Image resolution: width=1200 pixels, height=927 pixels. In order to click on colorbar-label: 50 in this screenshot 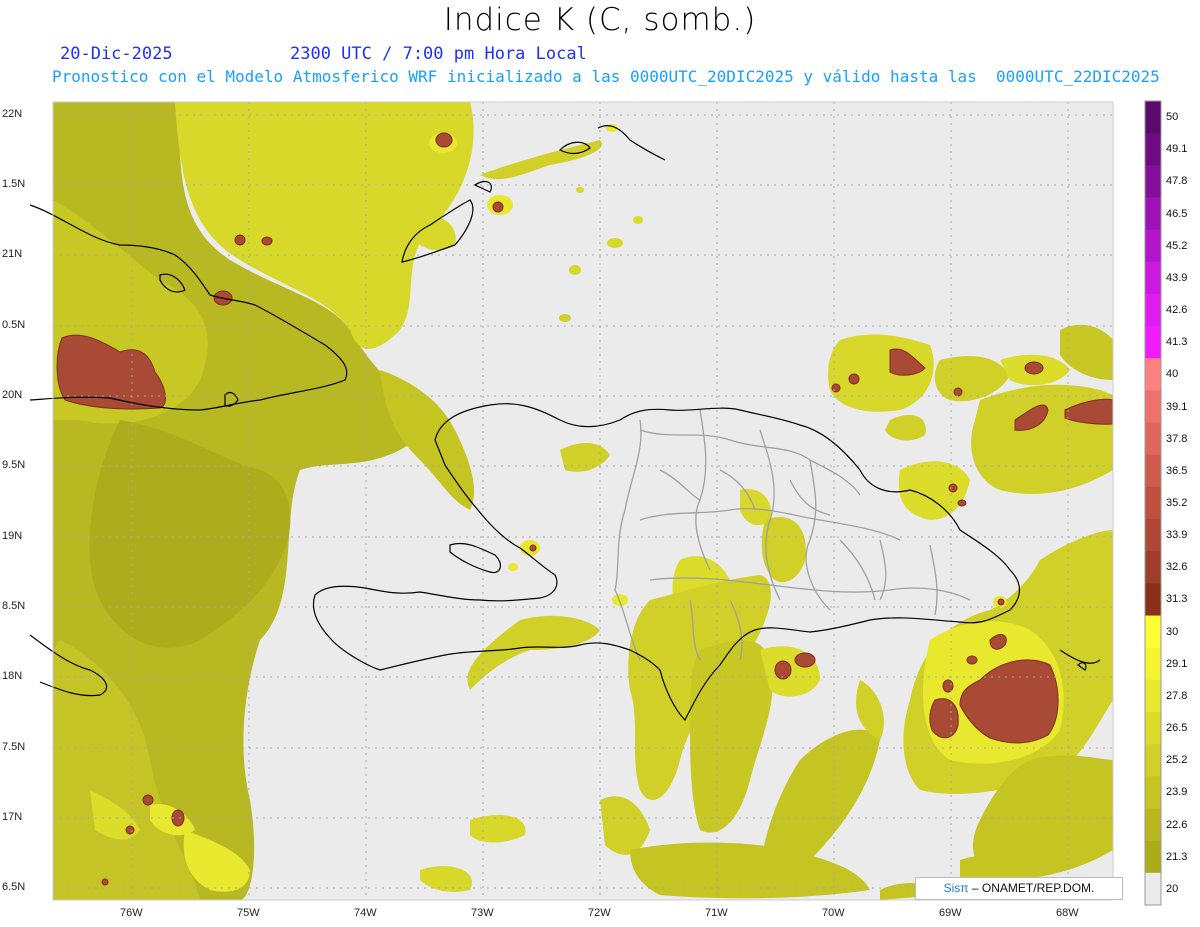, I will do `click(1172, 117)`.